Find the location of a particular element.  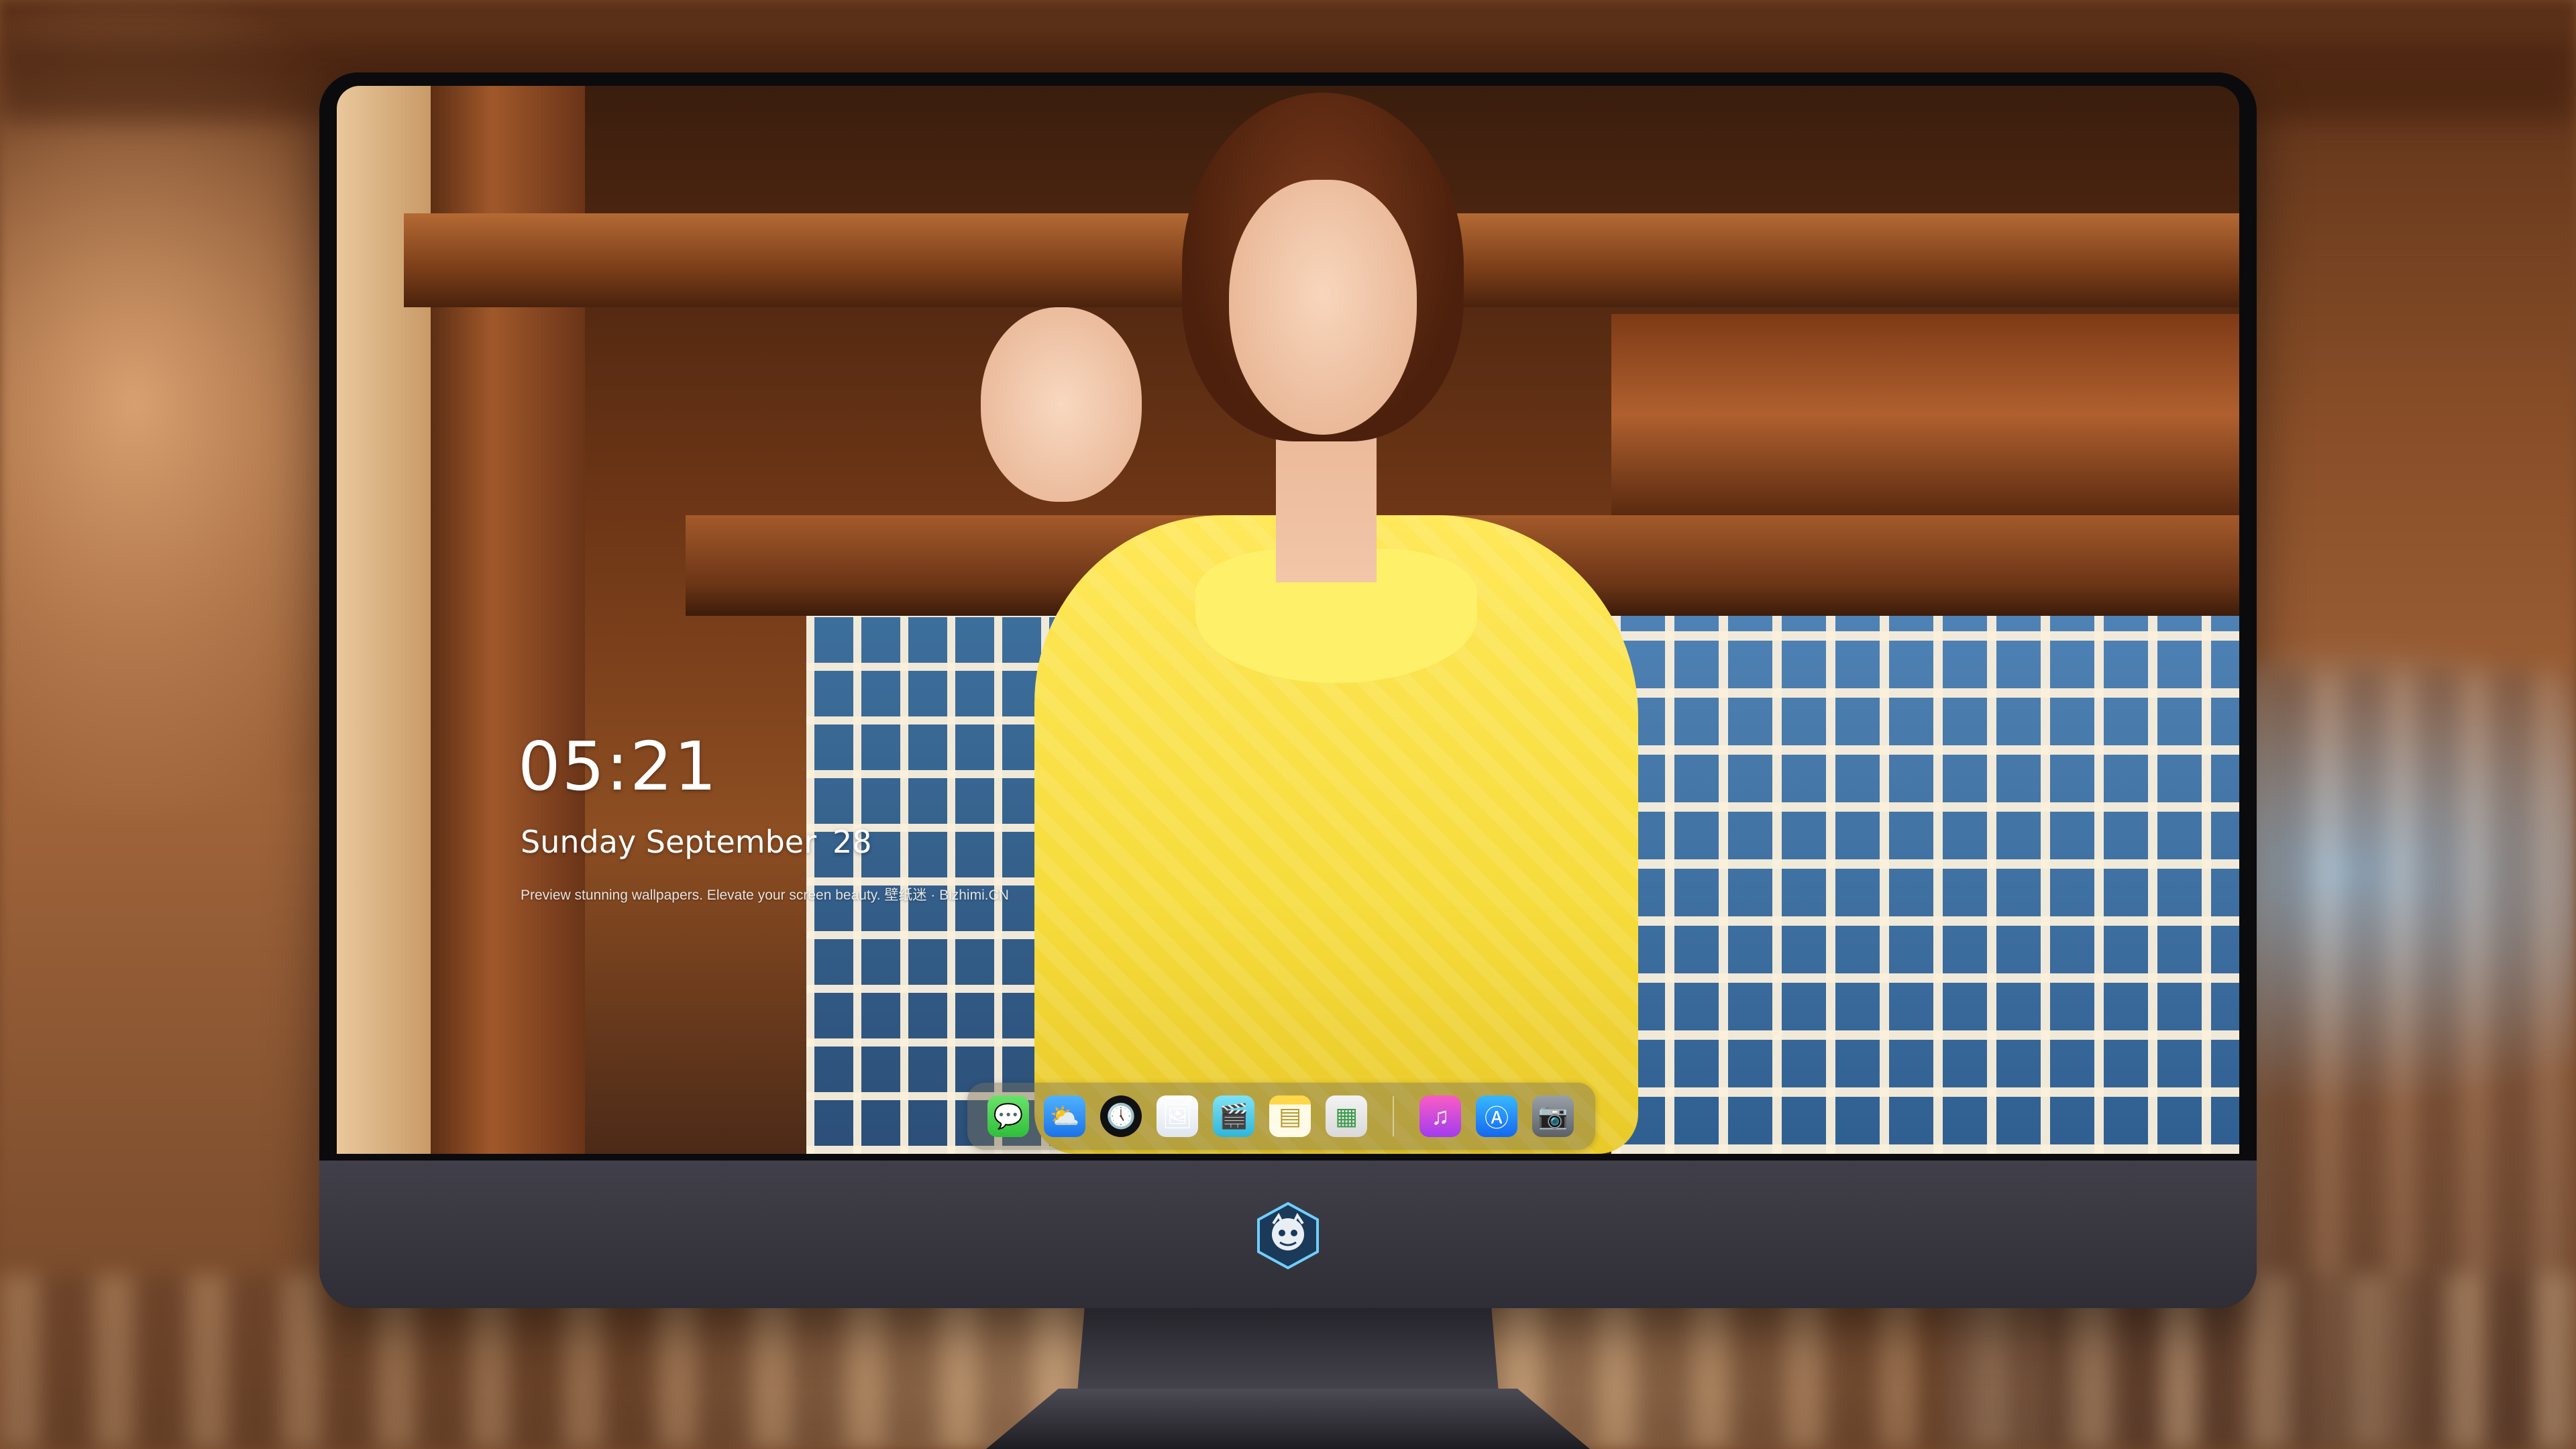

wallpaper-face is located at coordinates (1323, 307).